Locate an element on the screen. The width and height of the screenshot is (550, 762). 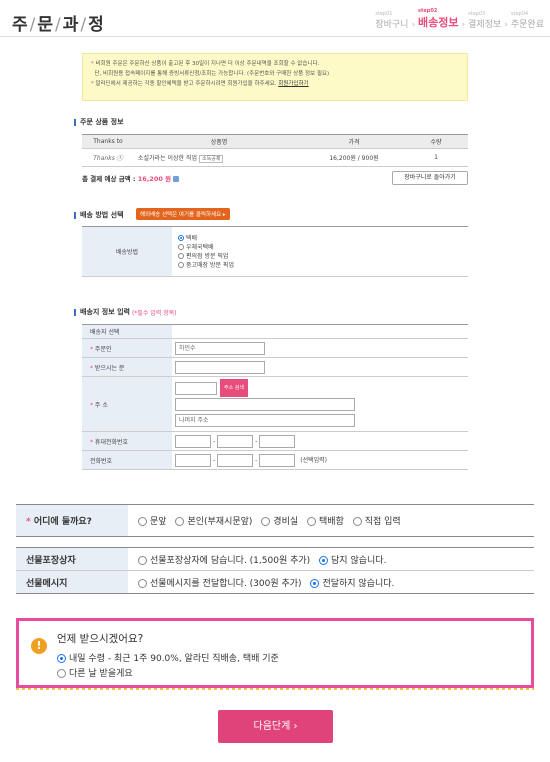
step-payment: step03 결제정보 is located at coordinates (485, 20).